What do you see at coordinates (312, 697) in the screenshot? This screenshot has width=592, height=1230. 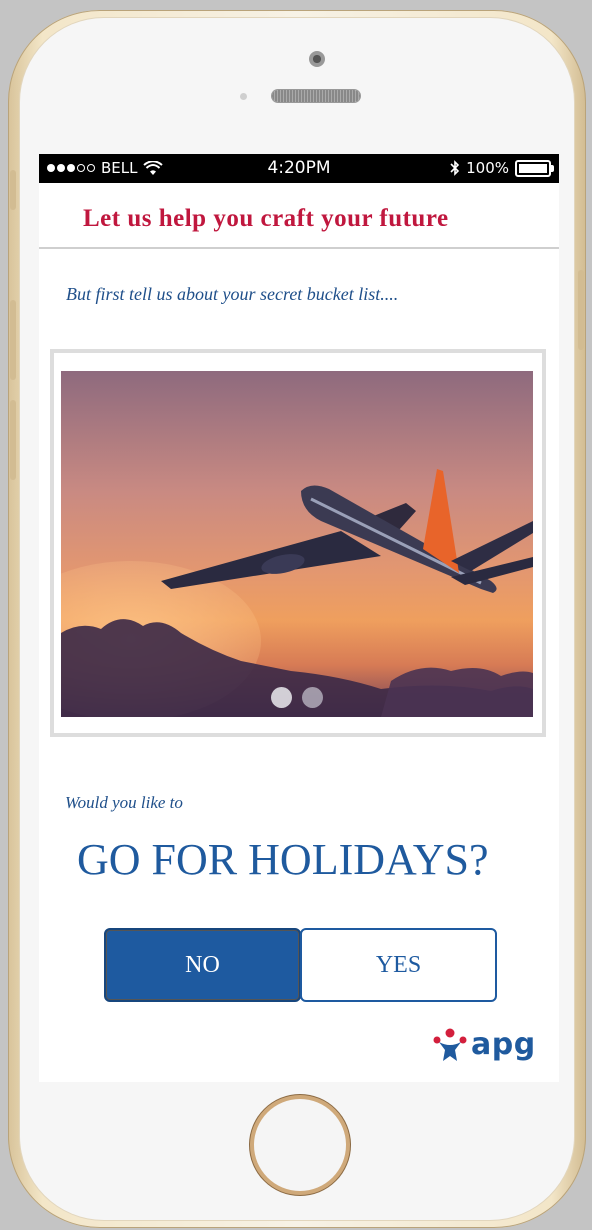 I see `carousel-dot` at bounding box center [312, 697].